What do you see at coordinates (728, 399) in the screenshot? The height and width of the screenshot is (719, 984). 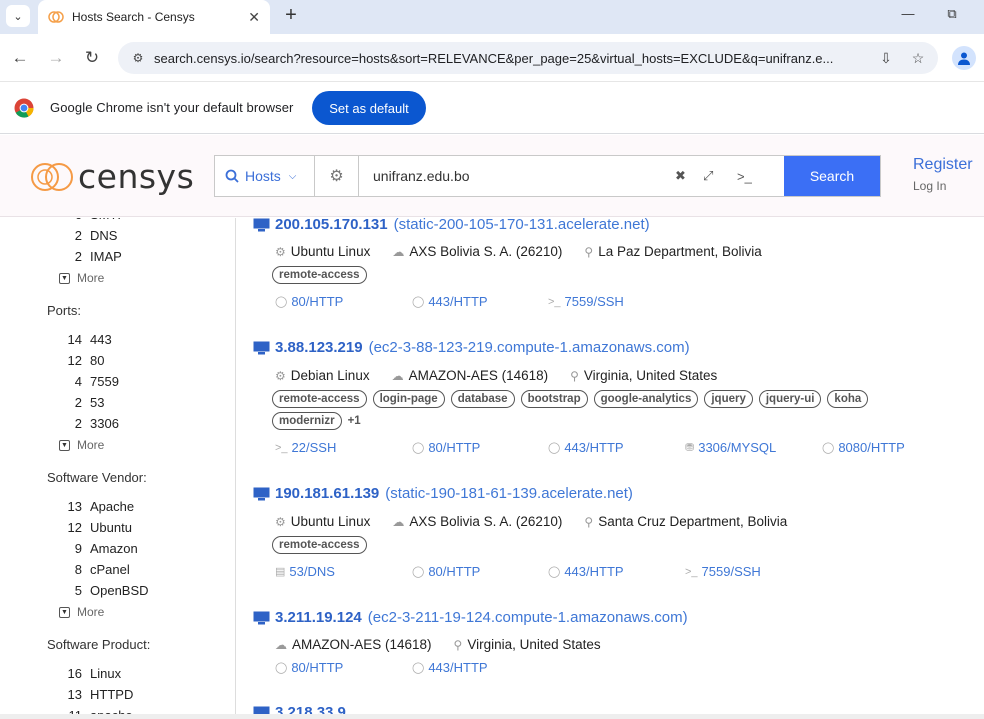 I see `tag-badge: jquery` at bounding box center [728, 399].